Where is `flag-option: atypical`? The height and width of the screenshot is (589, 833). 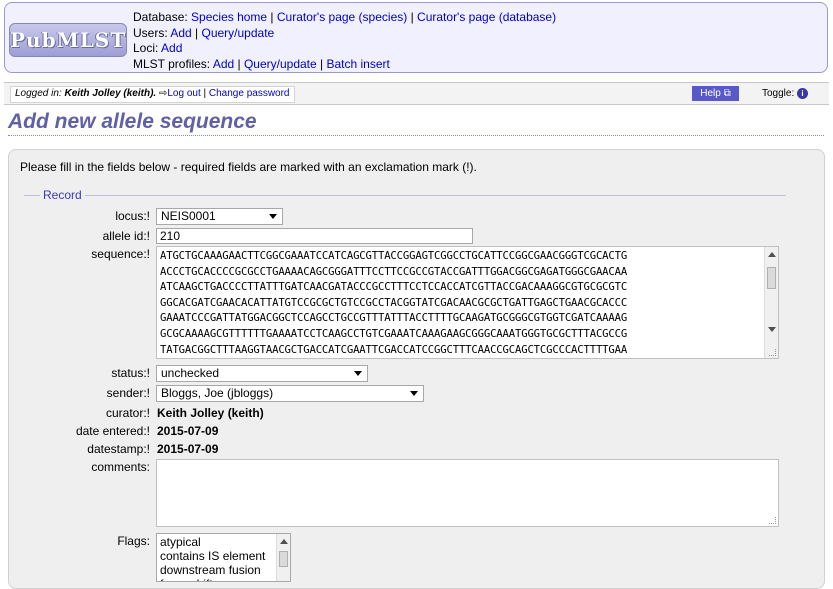 flag-option: atypical is located at coordinates (223, 542).